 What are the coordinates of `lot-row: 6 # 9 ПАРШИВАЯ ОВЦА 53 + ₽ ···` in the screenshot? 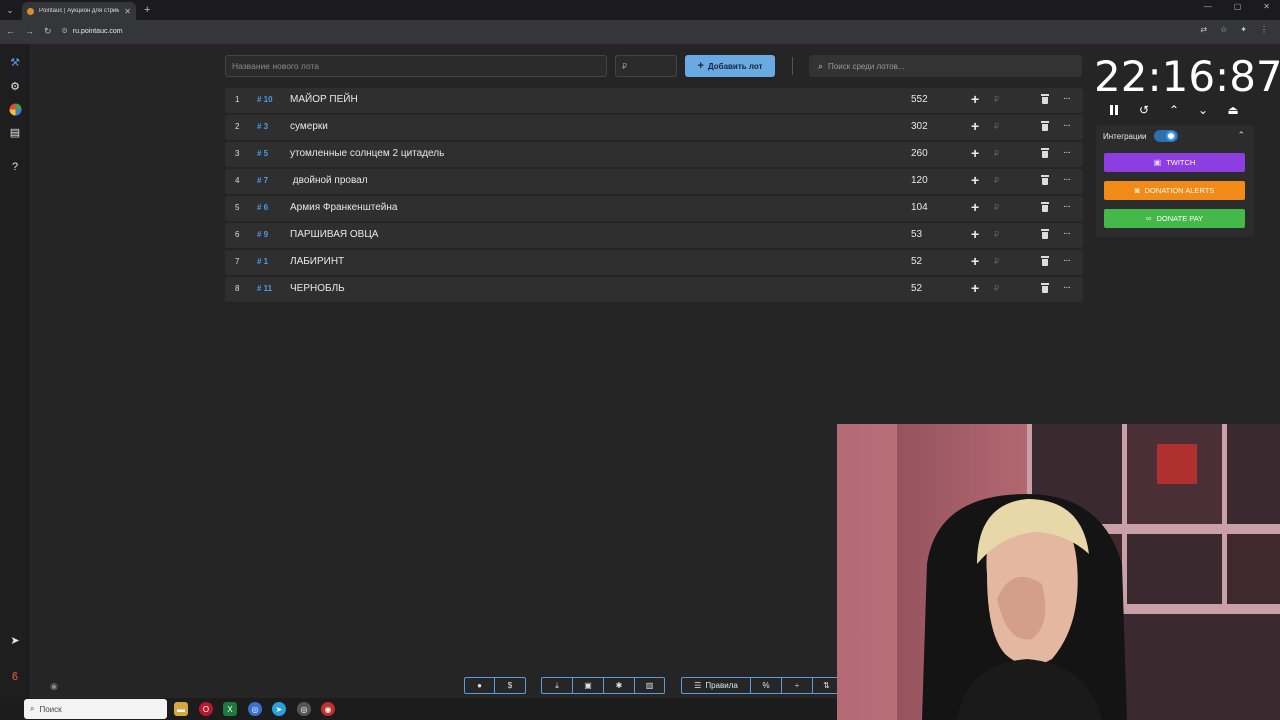 It's located at (654, 235).